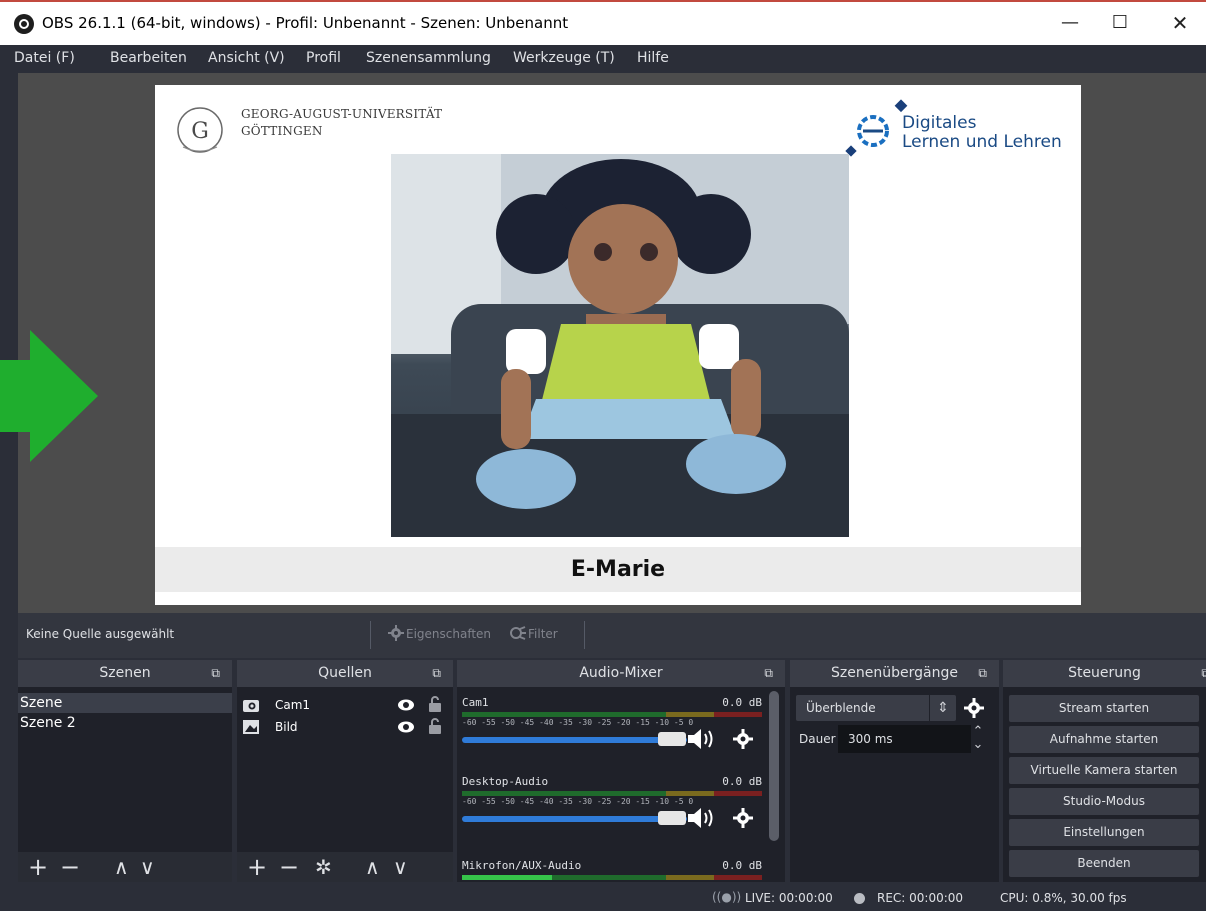  Describe the element at coordinates (38, 867) in the screenshot. I see `add-scene-button: +` at that location.